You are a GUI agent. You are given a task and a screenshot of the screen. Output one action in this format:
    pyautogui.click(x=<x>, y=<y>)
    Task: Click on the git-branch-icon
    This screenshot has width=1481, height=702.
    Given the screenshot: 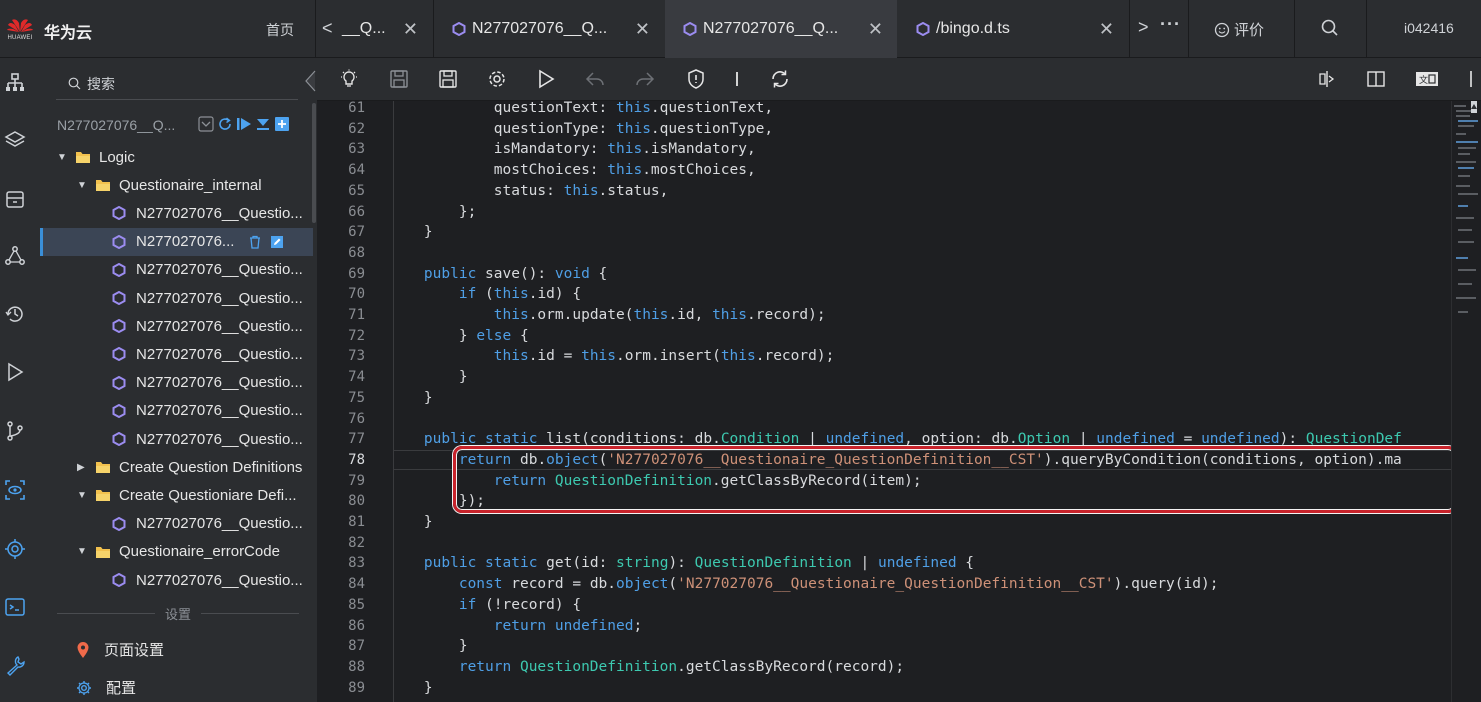 What is the action you would take?
    pyautogui.click(x=15, y=431)
    